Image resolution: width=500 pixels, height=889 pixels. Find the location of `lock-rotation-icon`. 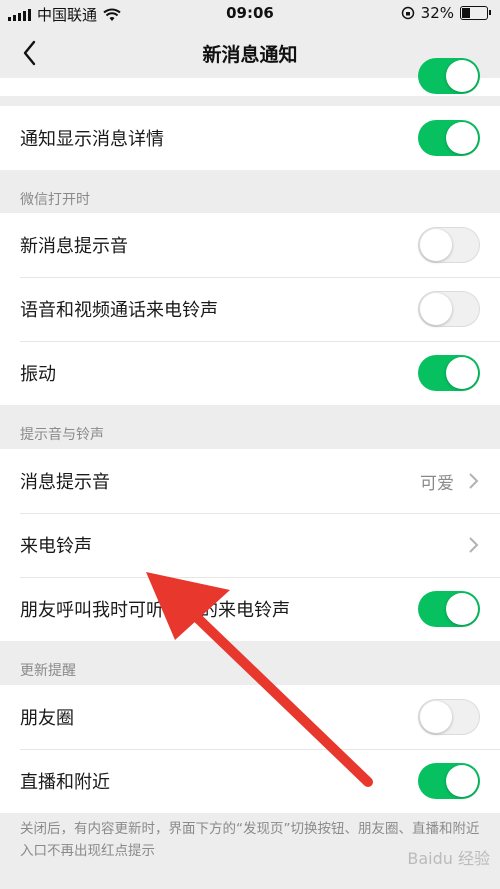

lock-rotation-icon is located at coordinates (407, 13).